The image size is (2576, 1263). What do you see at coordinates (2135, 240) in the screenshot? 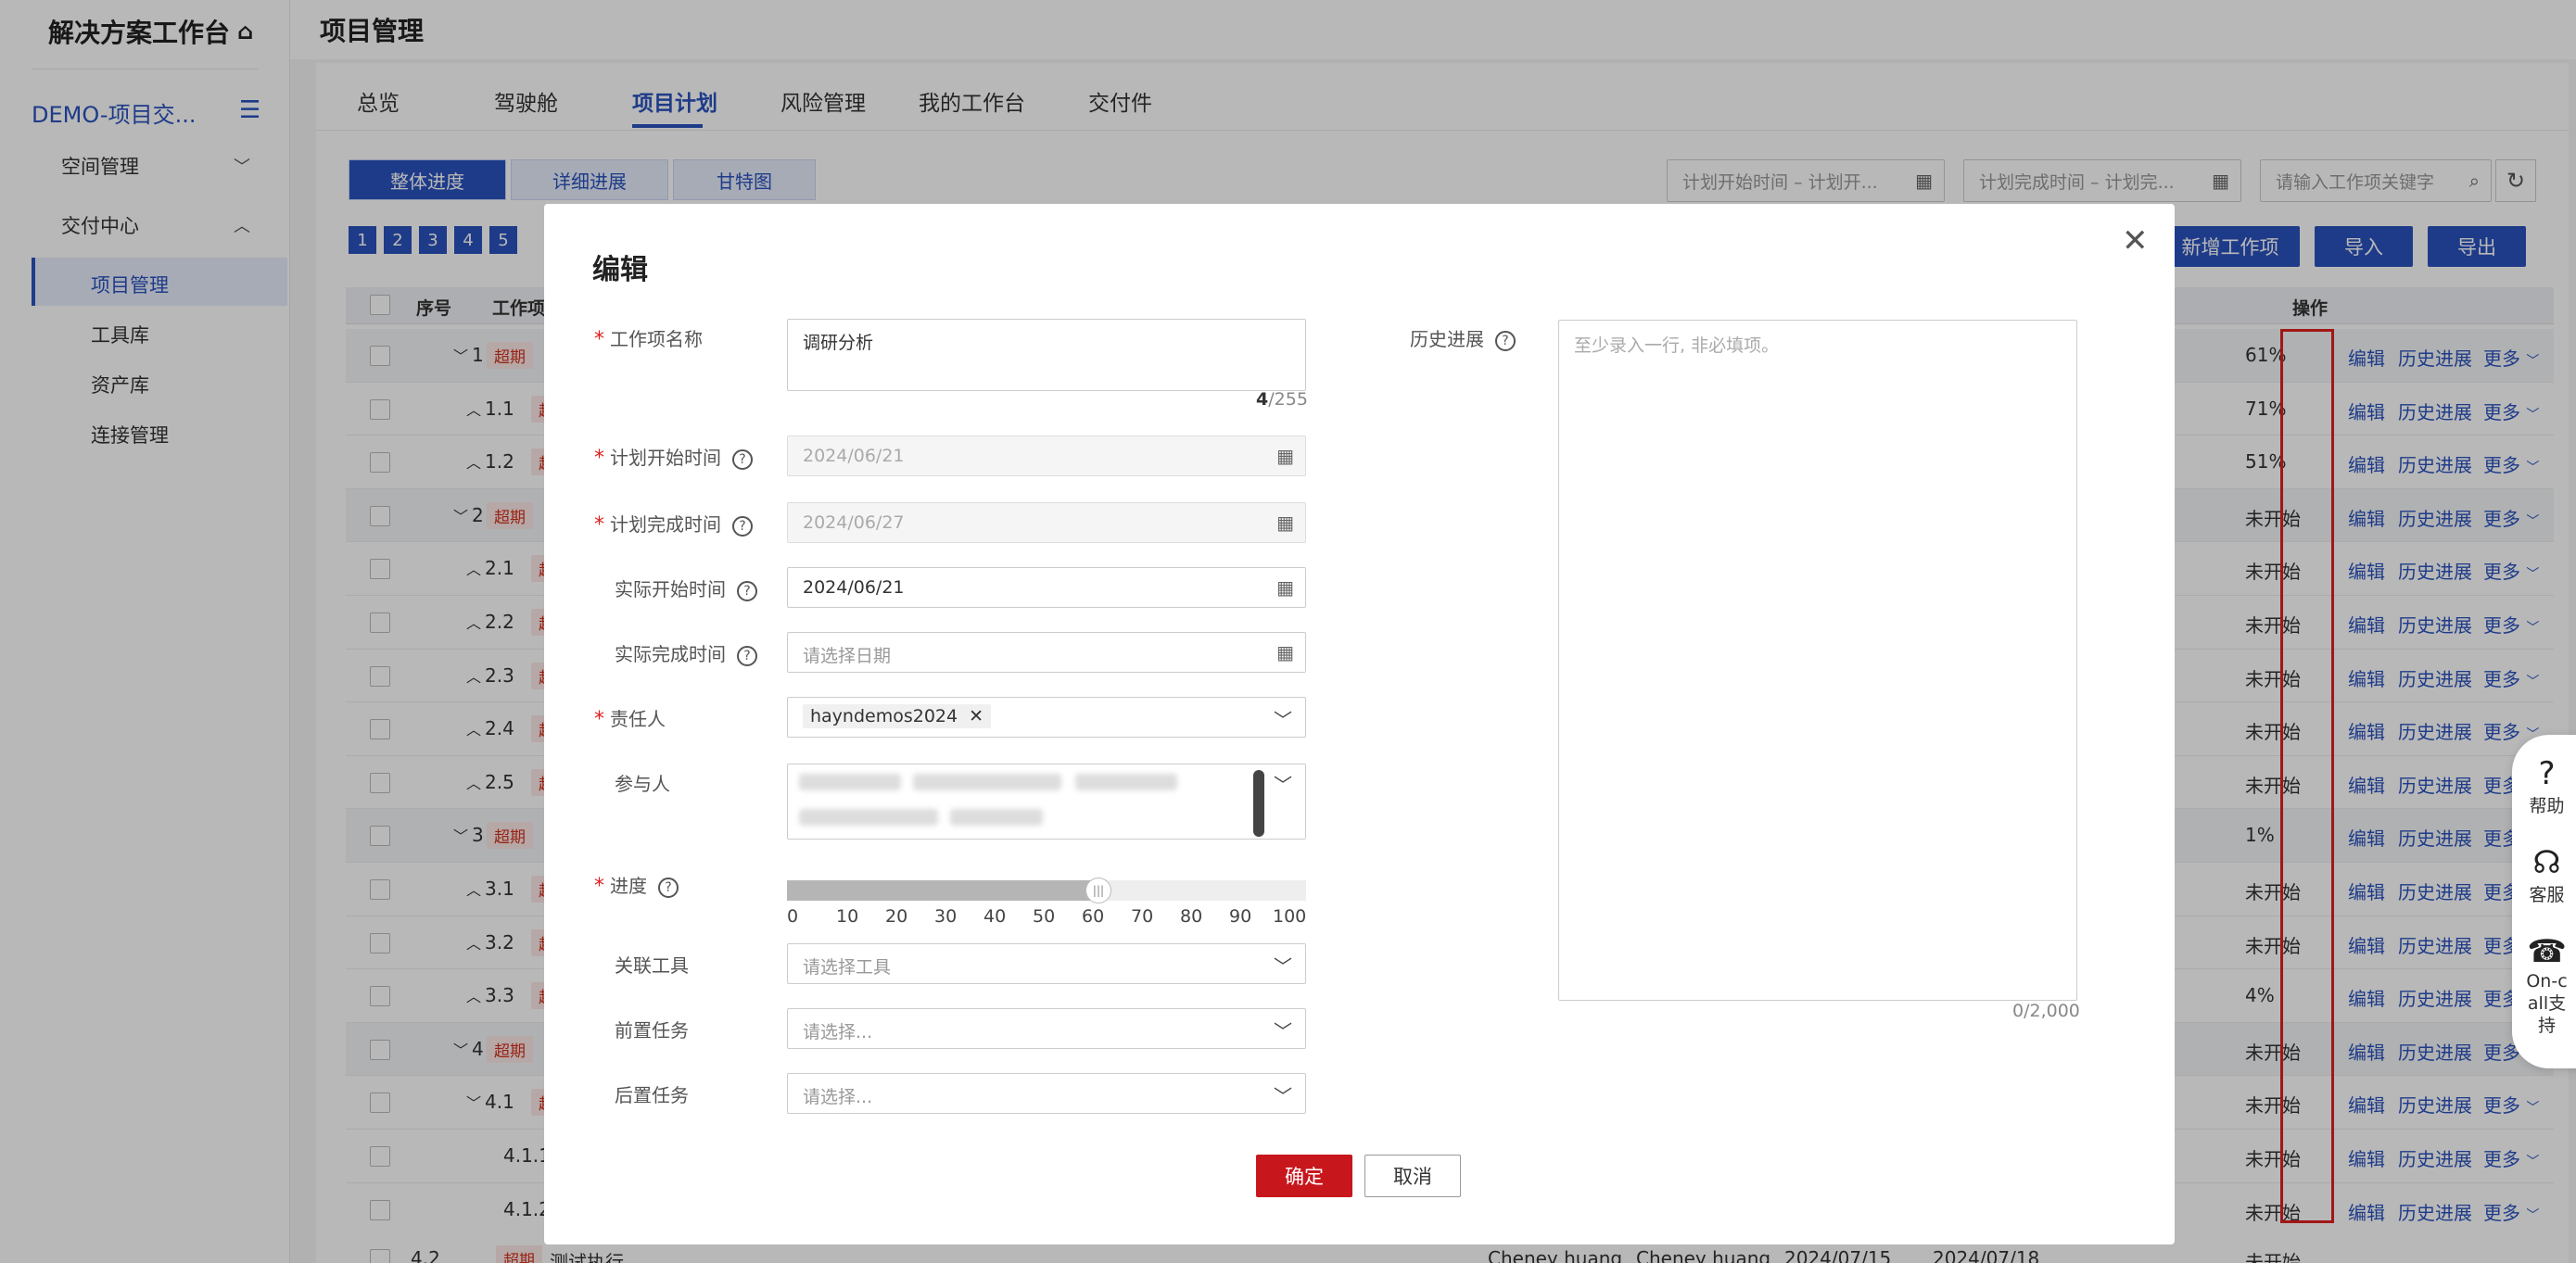
I see `close-icon: ✕` at bounding box center [2135, 240].